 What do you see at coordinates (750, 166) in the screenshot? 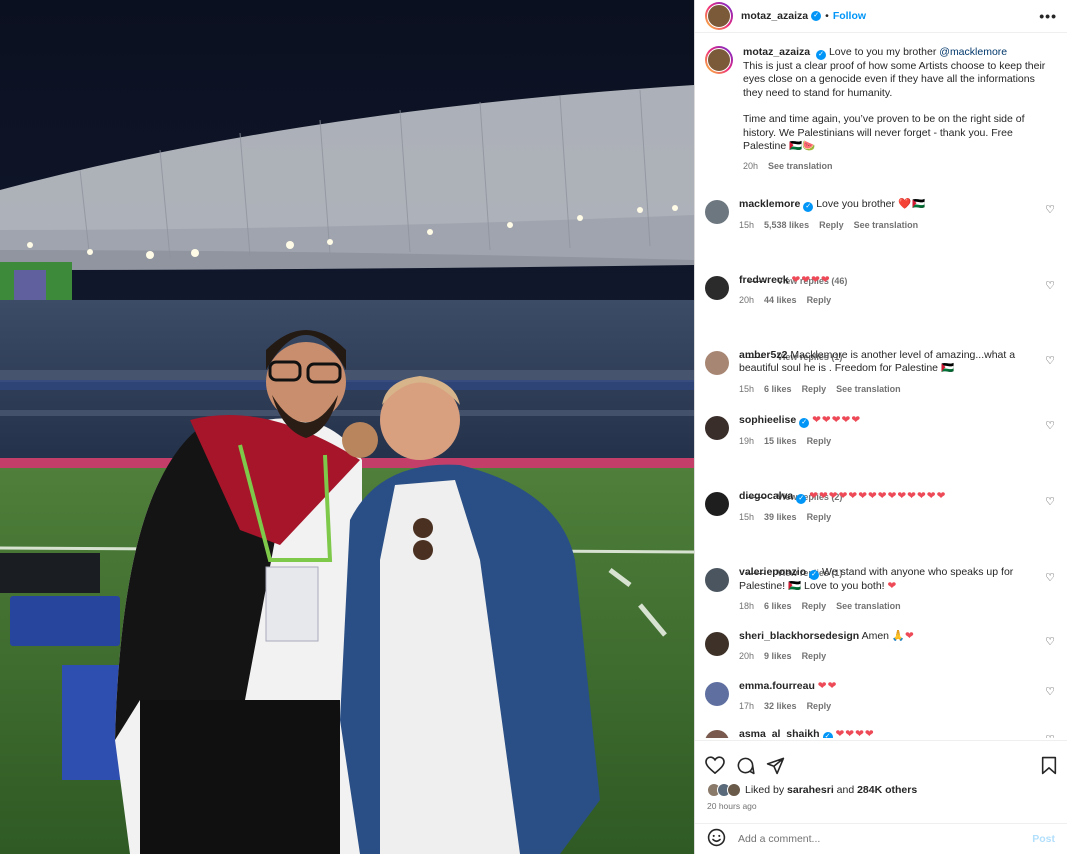
I see `caption-time: 20h` at bounding box center [750, 166].